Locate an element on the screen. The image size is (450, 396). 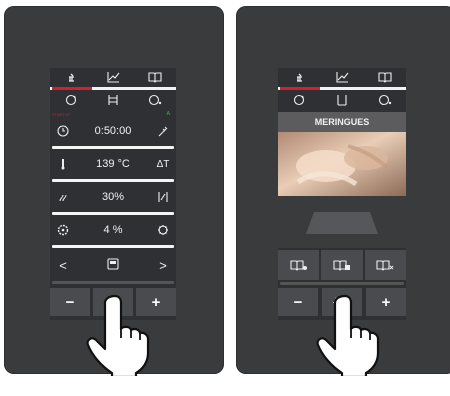
book-transfer-icon is located at coordinates (341, 265).